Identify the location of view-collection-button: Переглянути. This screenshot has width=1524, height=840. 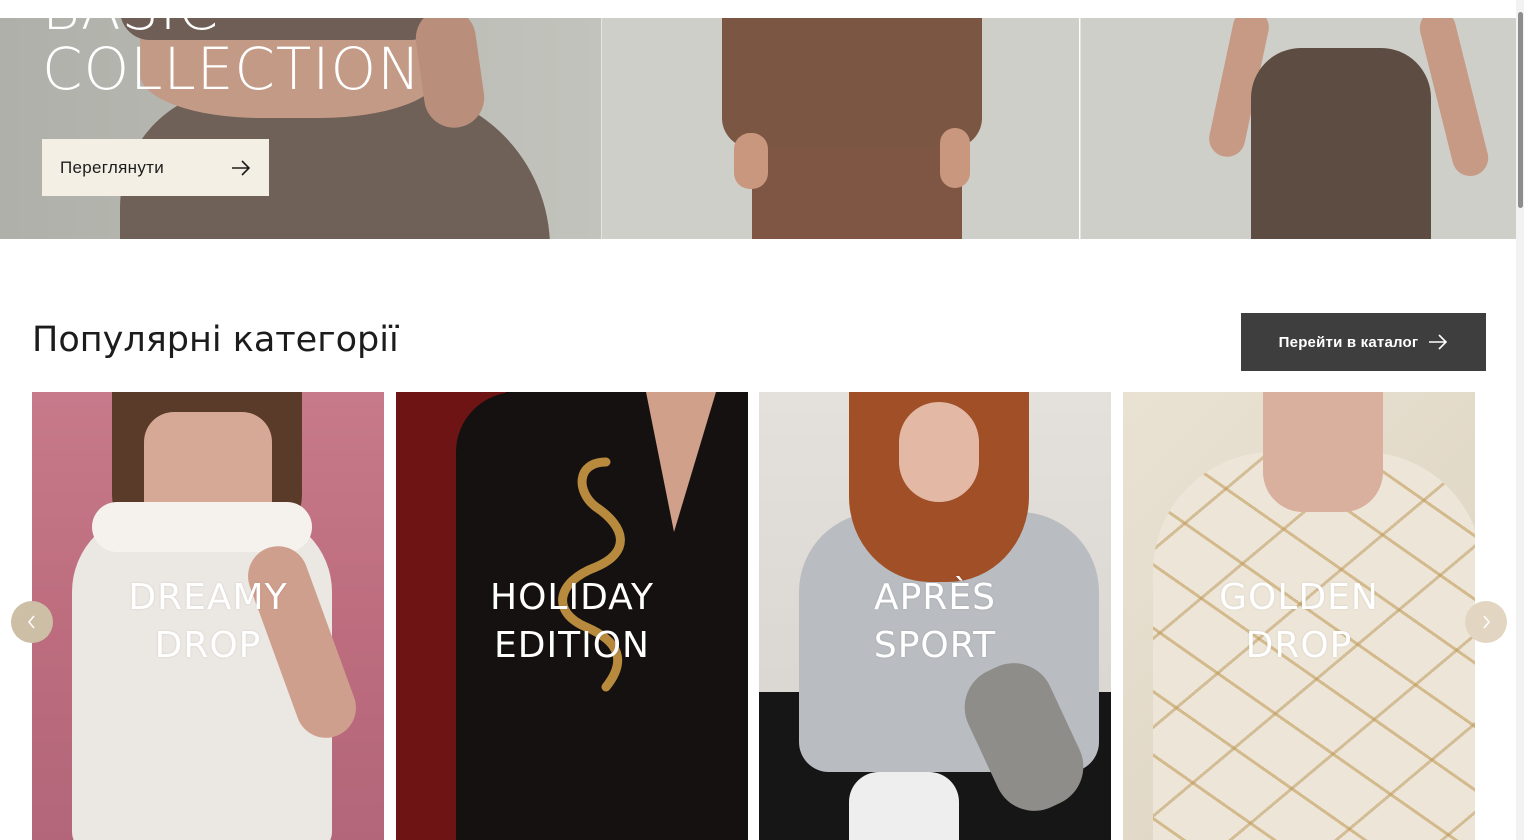
(155, 167).